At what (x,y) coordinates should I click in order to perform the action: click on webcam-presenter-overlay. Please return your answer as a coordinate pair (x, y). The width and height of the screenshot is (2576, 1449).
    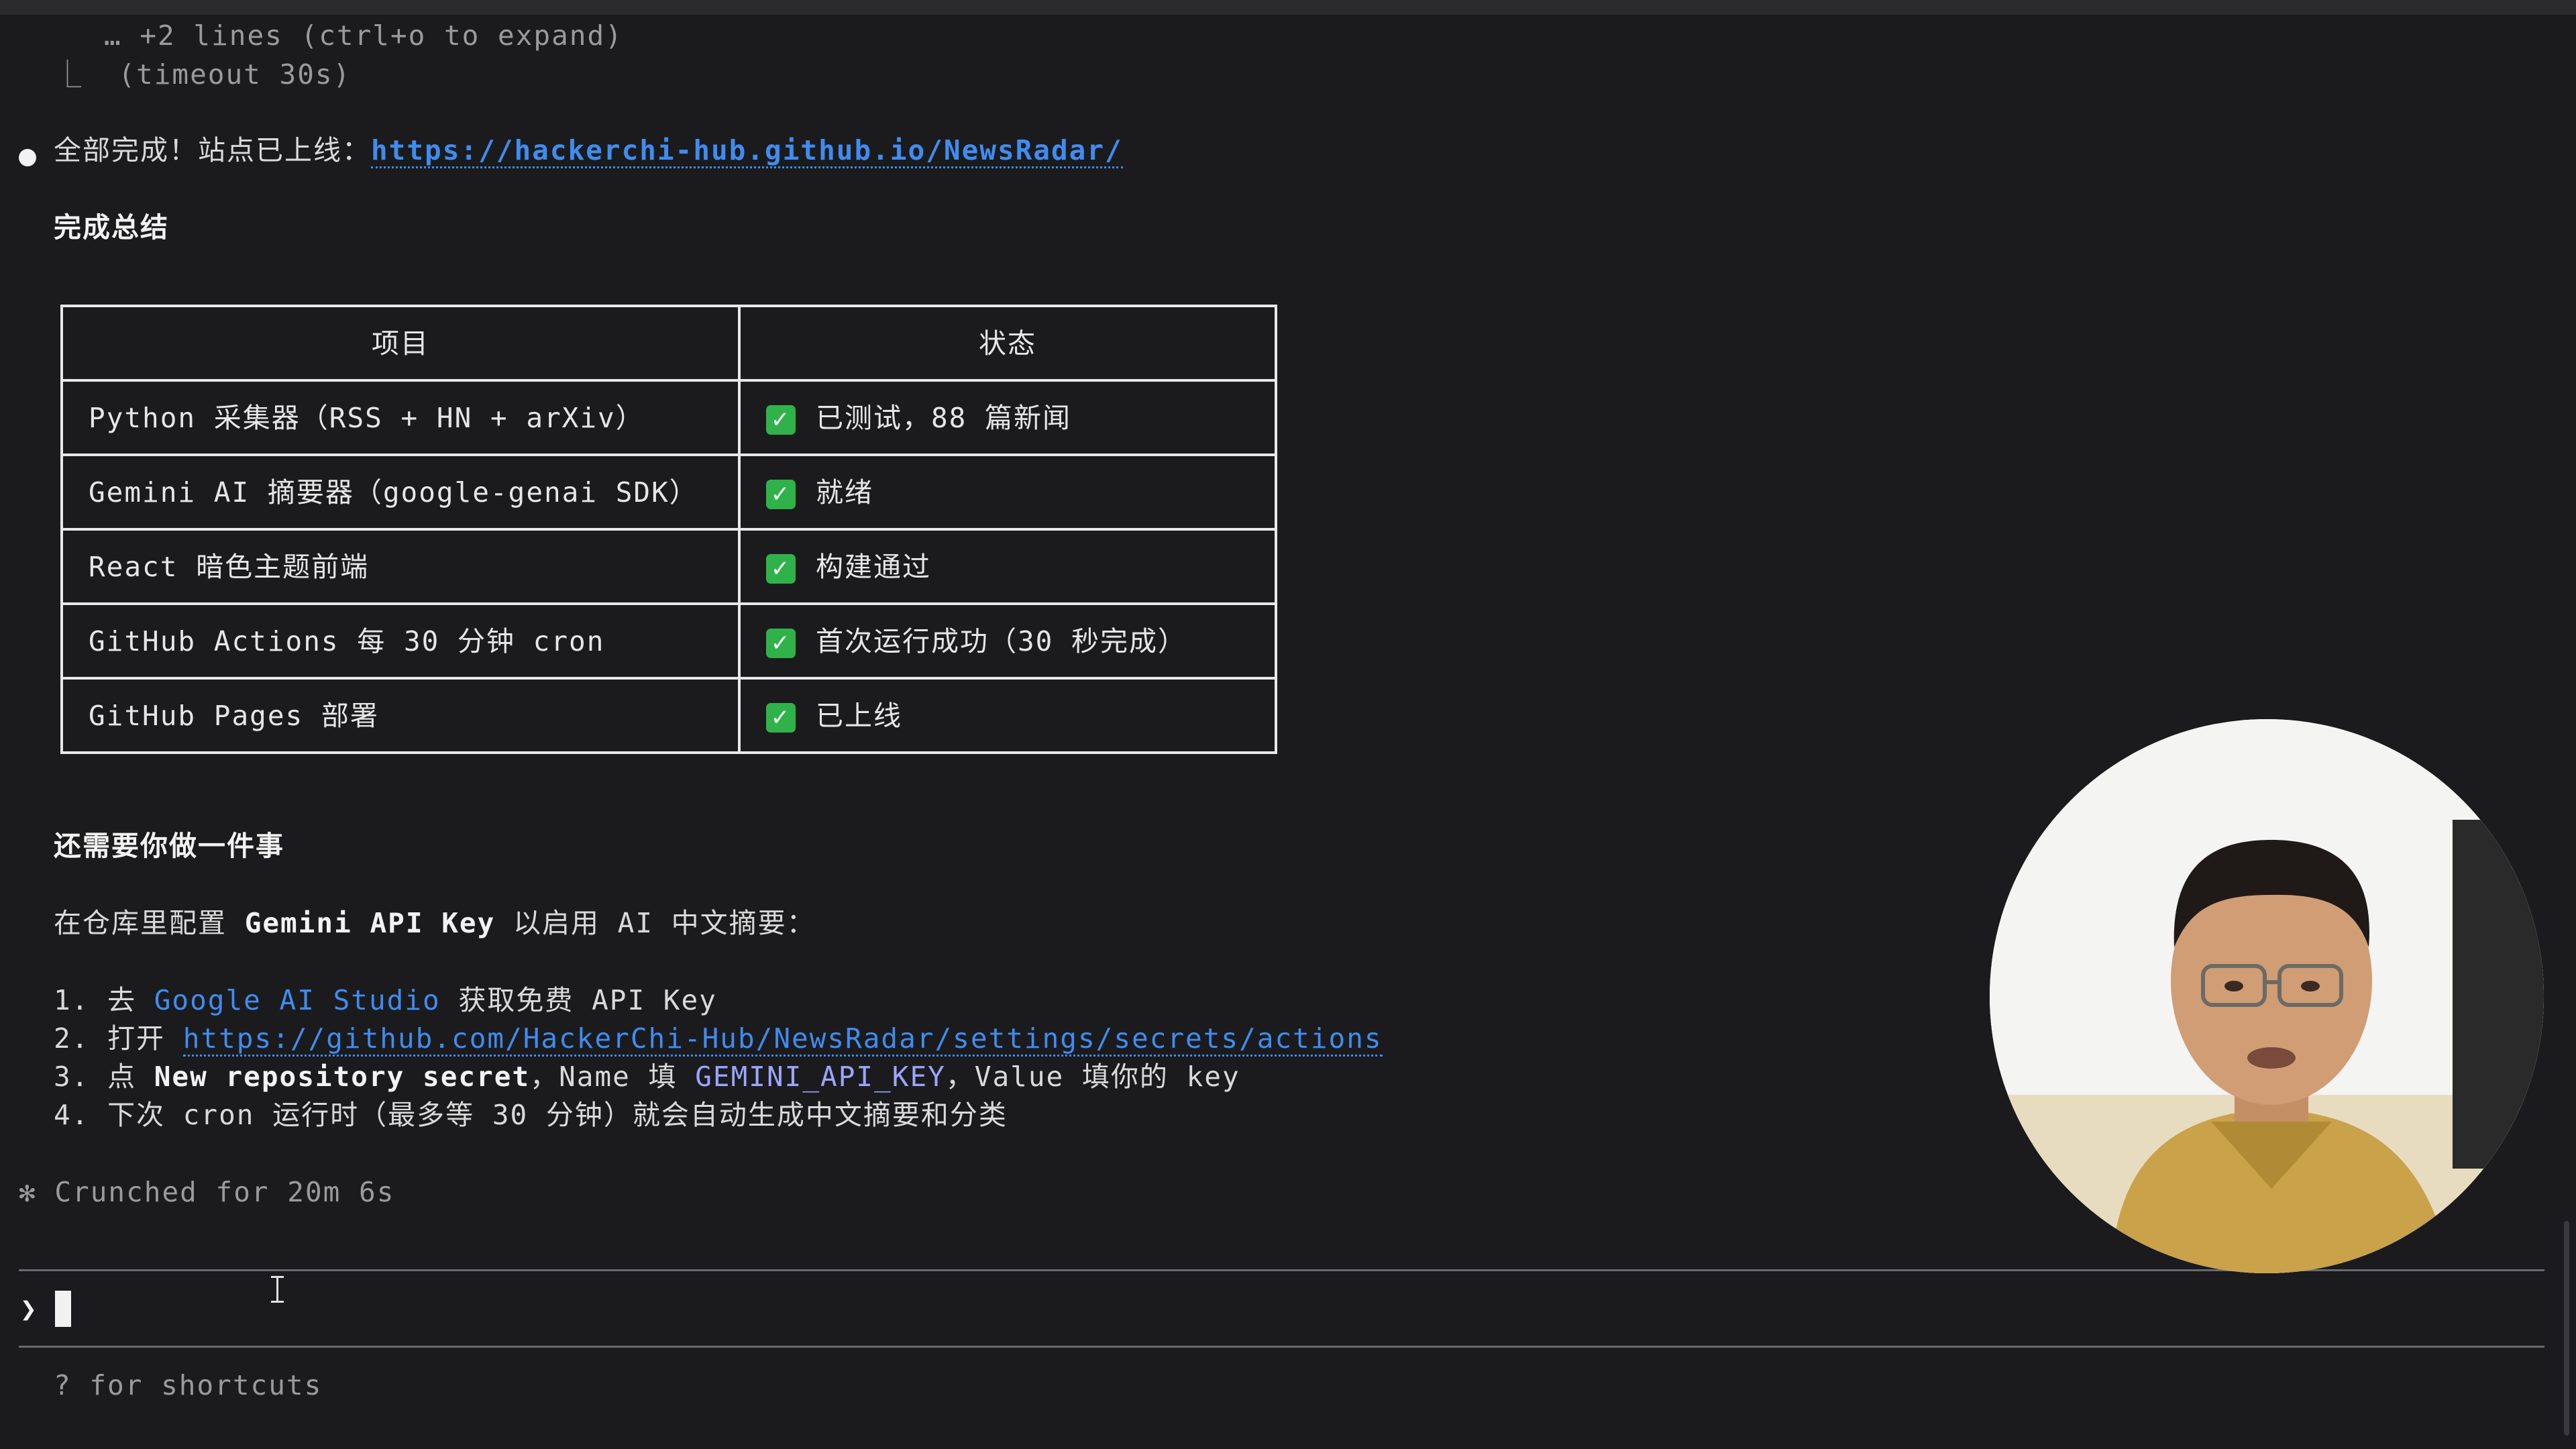
    Looking at the image, I should click on (2267, 996).